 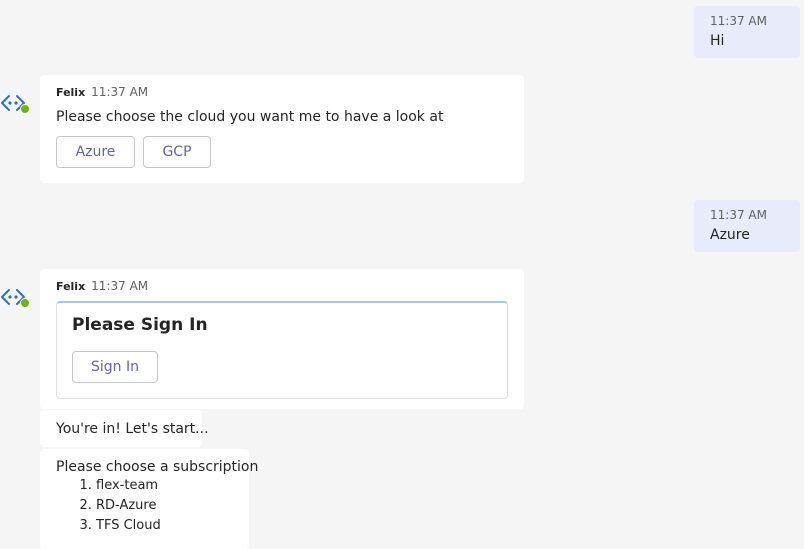 What do you see at coordinates (177, 152) in the screenshot?
I see `gcp-button: GCP` at bounding box center [177, 152].